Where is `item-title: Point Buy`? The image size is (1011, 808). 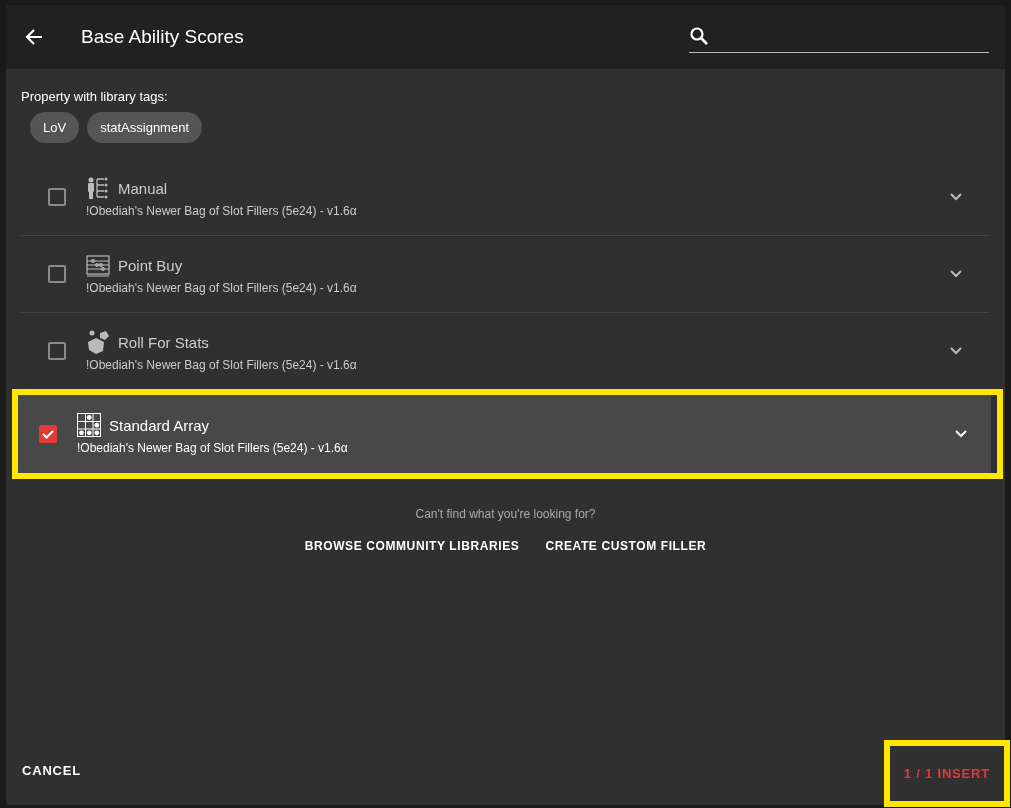 item-title: Point Buy is located at coordinates (150, 265).